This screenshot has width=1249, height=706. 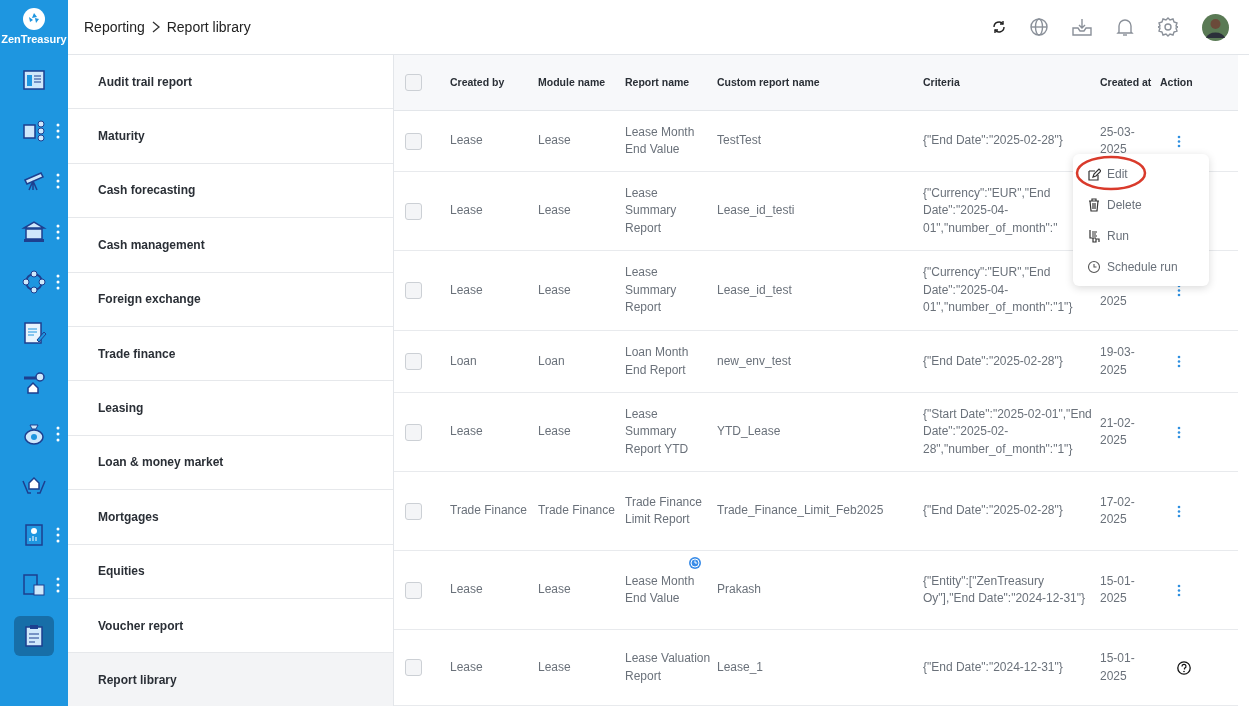 I want to click on column-header: Custom report name, so click(x=820, y=83).